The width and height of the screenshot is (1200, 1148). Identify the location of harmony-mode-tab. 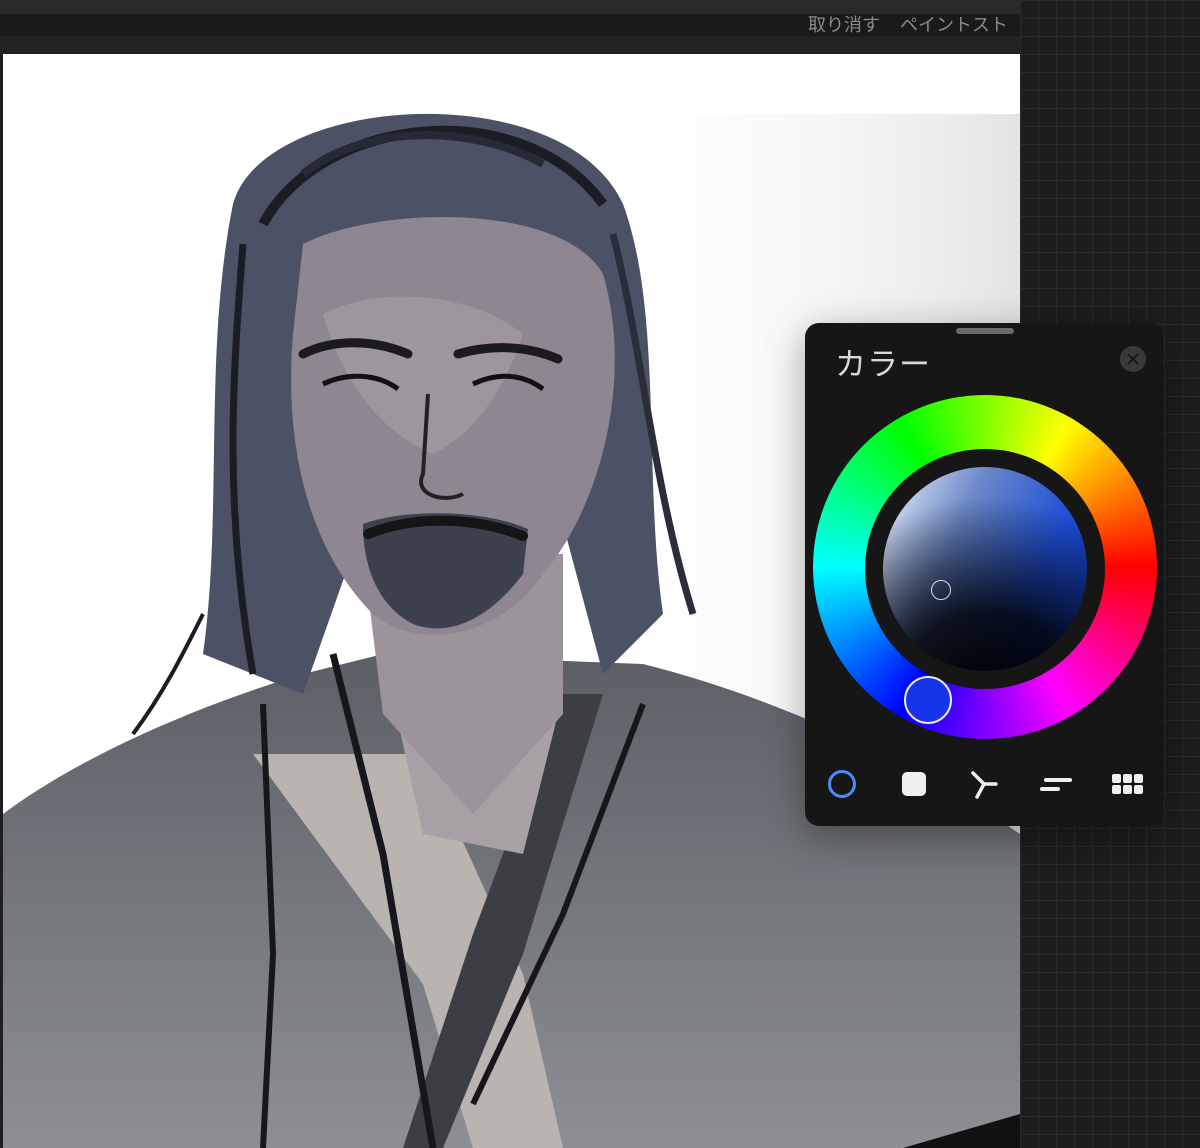
(984, 784).